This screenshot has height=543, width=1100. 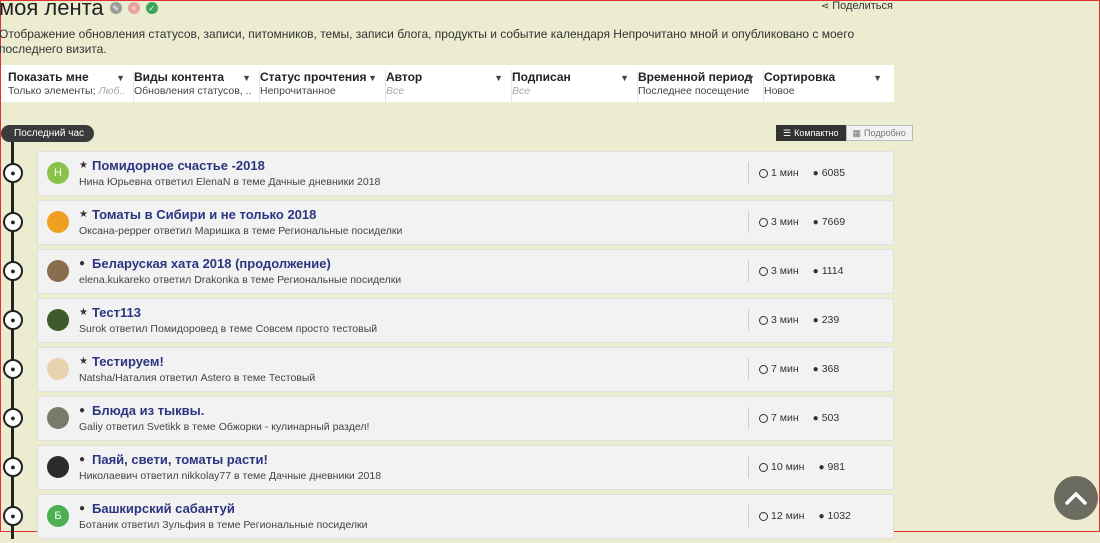 What do you see at coordinates (115, 8) in the screenshot?
I see `edit-icon: ✎` at bounding box center [115, 8].